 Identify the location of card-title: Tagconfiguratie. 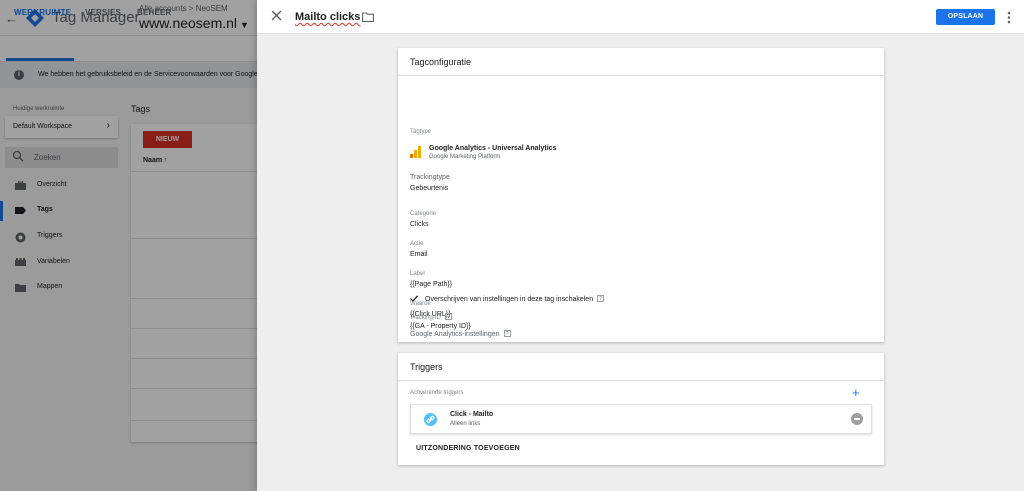
(441, 62).